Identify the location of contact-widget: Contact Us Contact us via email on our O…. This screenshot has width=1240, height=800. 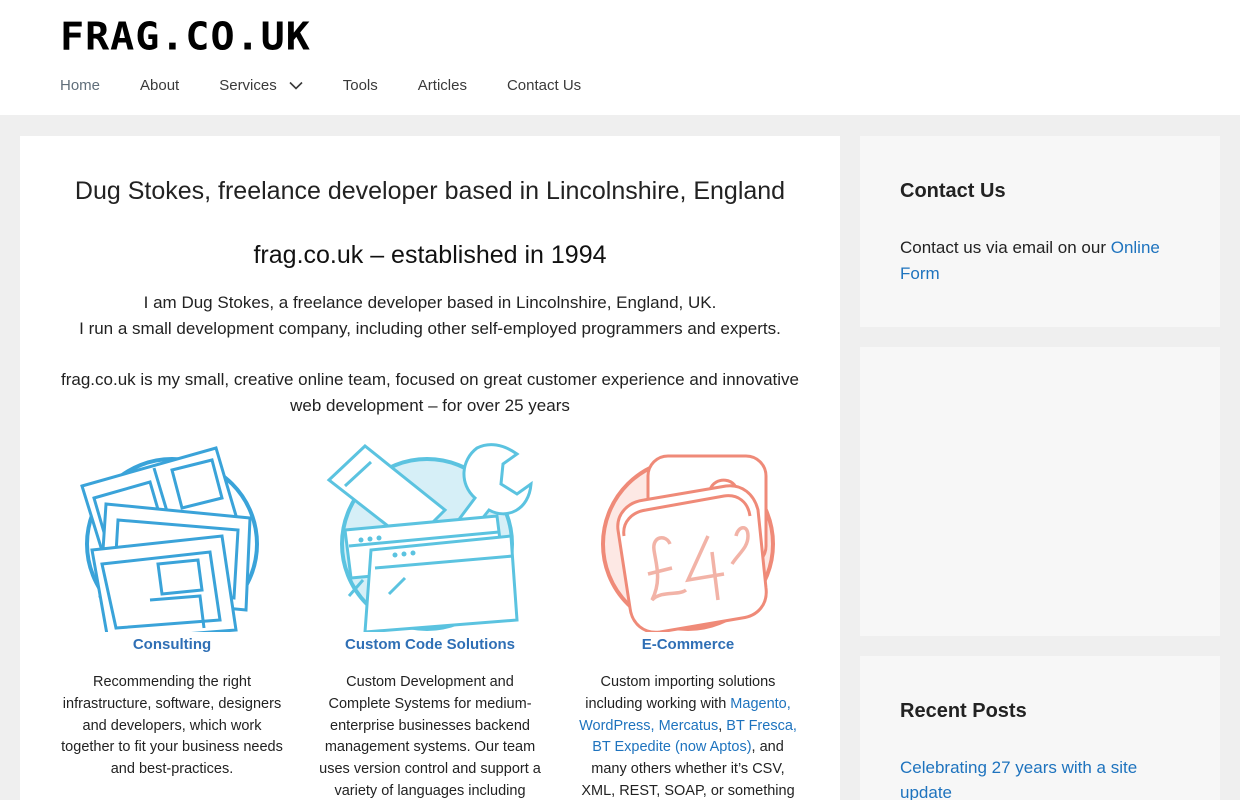
(1040, 231).